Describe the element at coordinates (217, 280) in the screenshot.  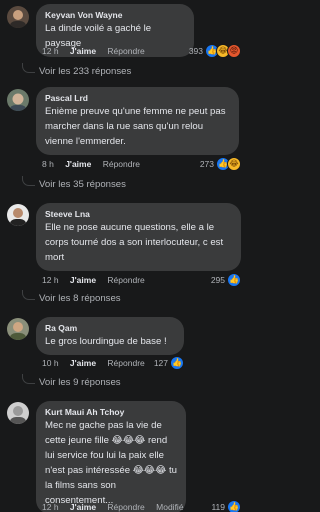
I see `reaction-count: 295` at that location.